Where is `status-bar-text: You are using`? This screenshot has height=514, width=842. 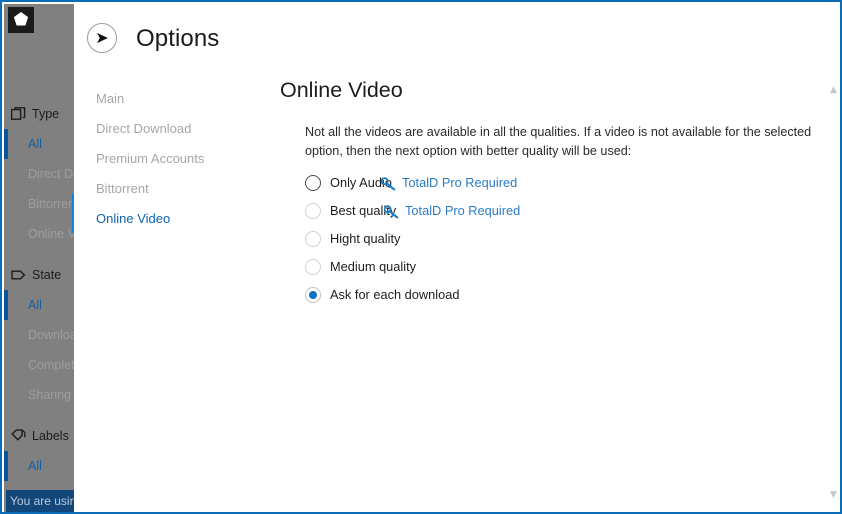
status-bar-text: You are using is located at coordinates (42, 501).